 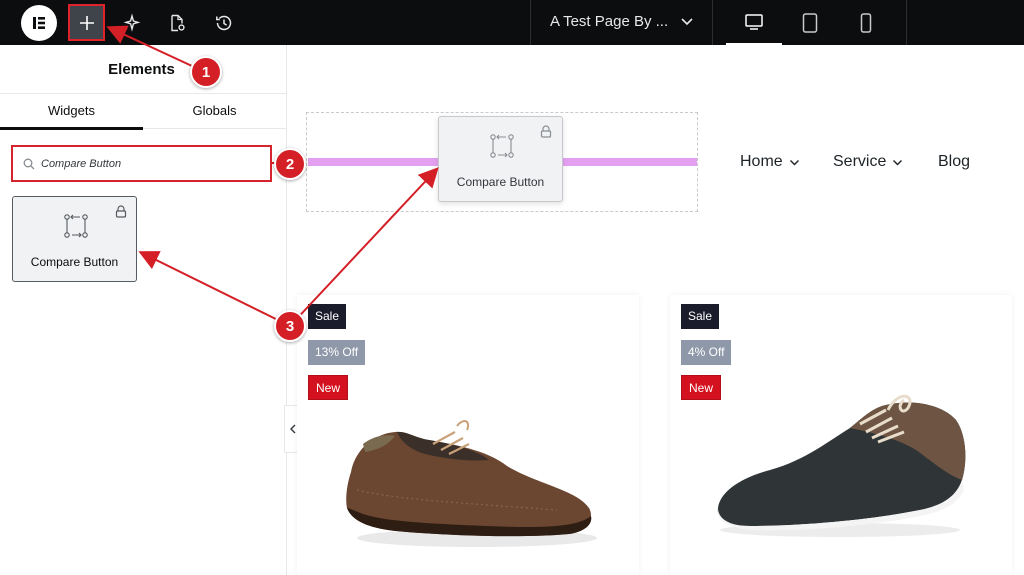 I want to click on discount-badge: 13% Off, so click(x=337, y=352).